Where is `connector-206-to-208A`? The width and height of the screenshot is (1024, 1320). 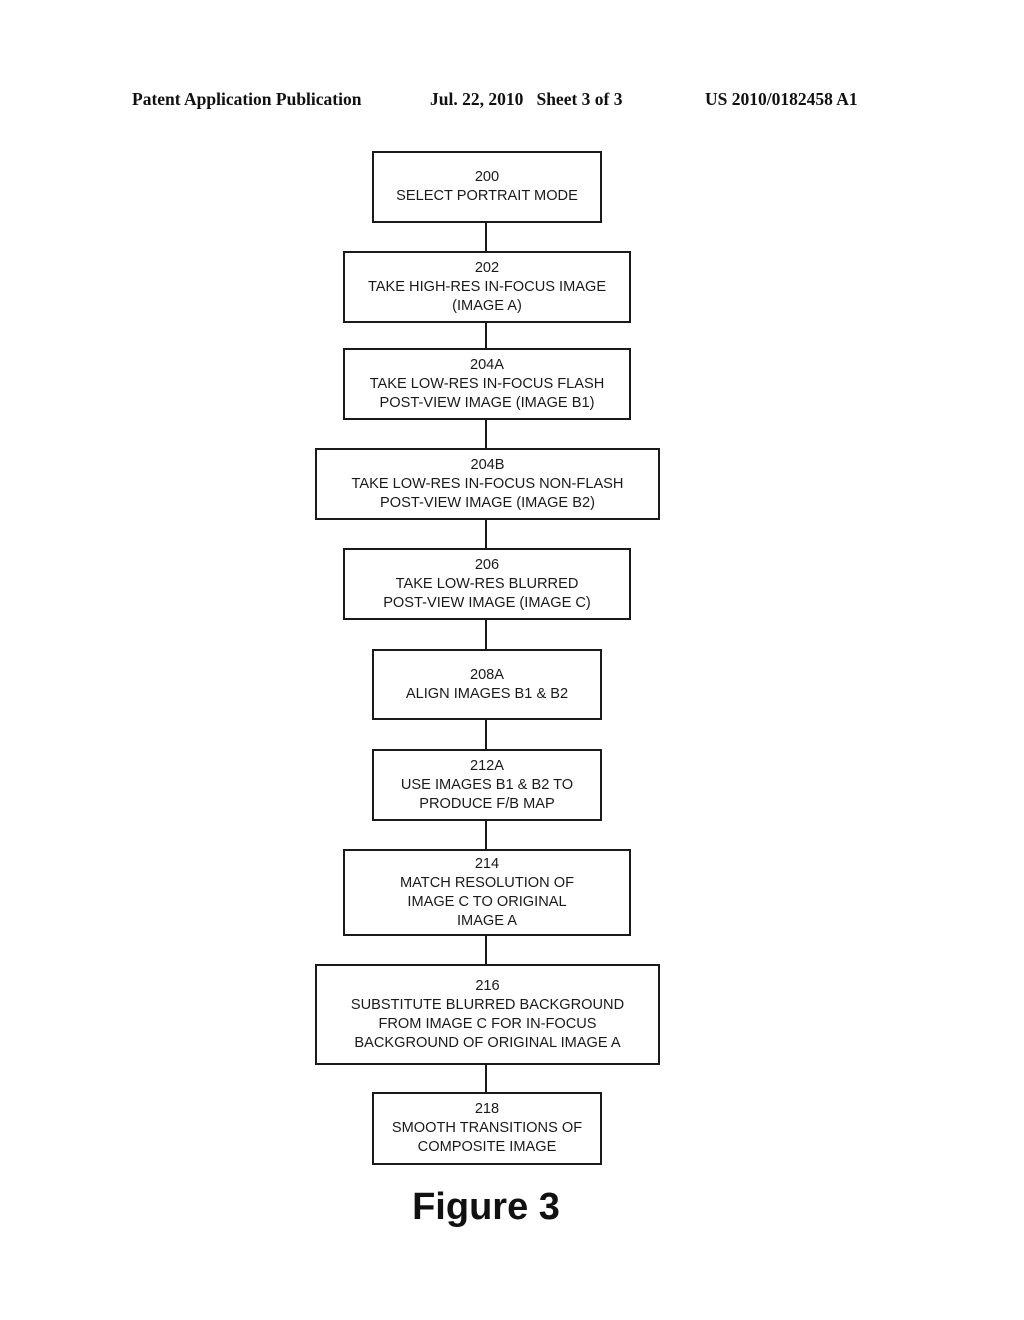 connector-206-to-208A is located at coordinates (486, 634).